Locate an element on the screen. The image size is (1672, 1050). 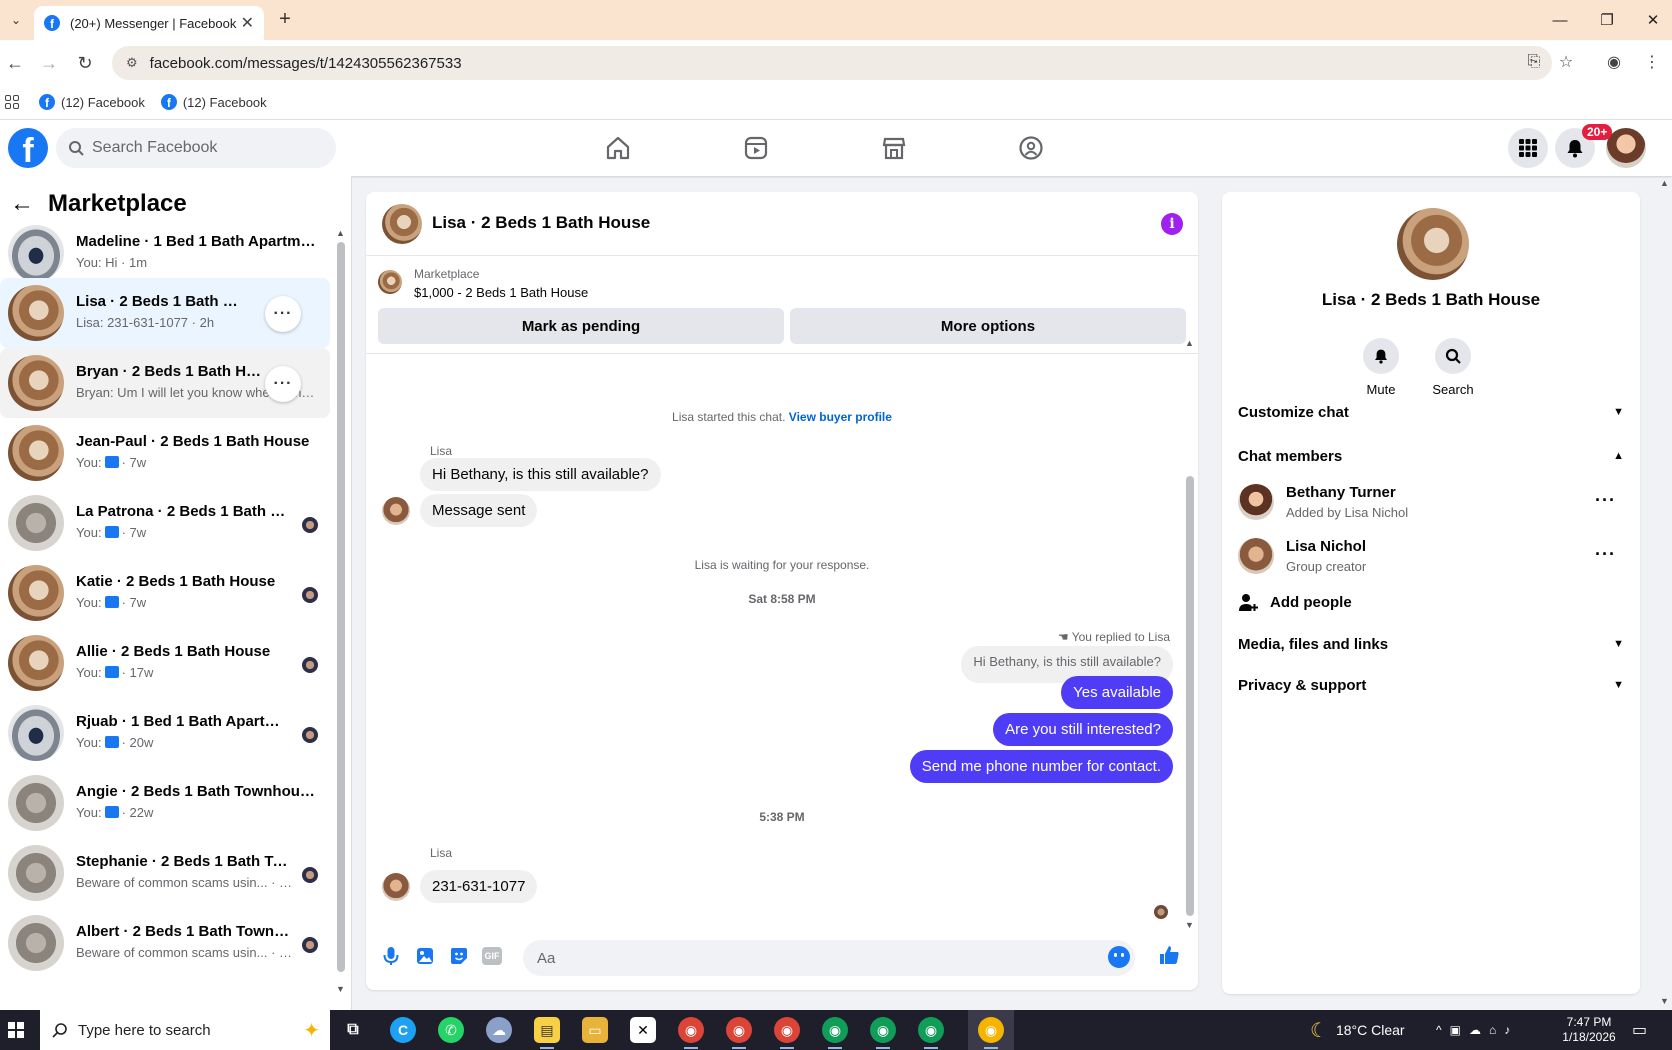
home-icon is located at coordinates (618, 148).